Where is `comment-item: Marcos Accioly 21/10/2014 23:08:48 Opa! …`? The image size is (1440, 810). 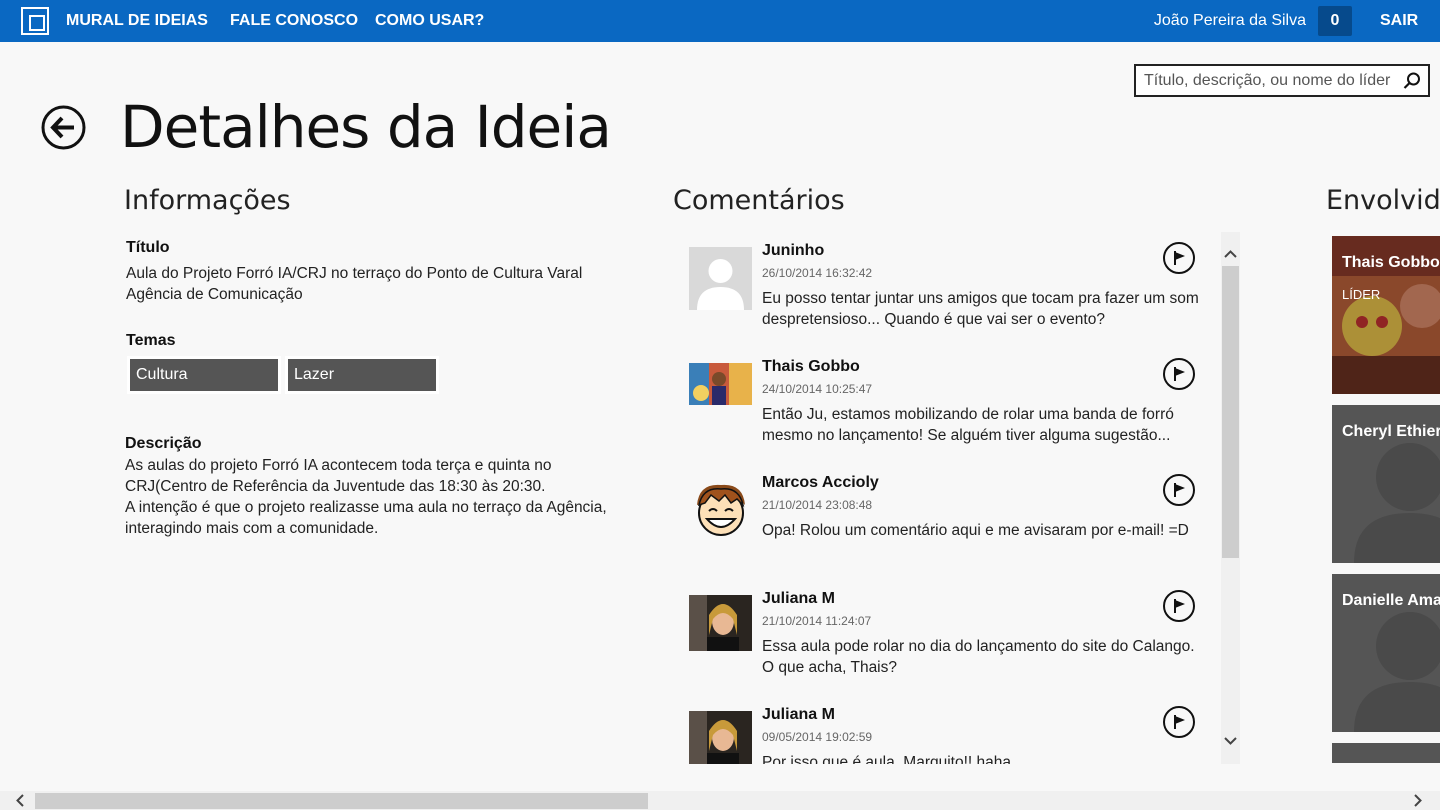 comment-item: Marcos Accioly 21/10/2014 23:08:48 Opa! … is located at coordinates (949, 522).